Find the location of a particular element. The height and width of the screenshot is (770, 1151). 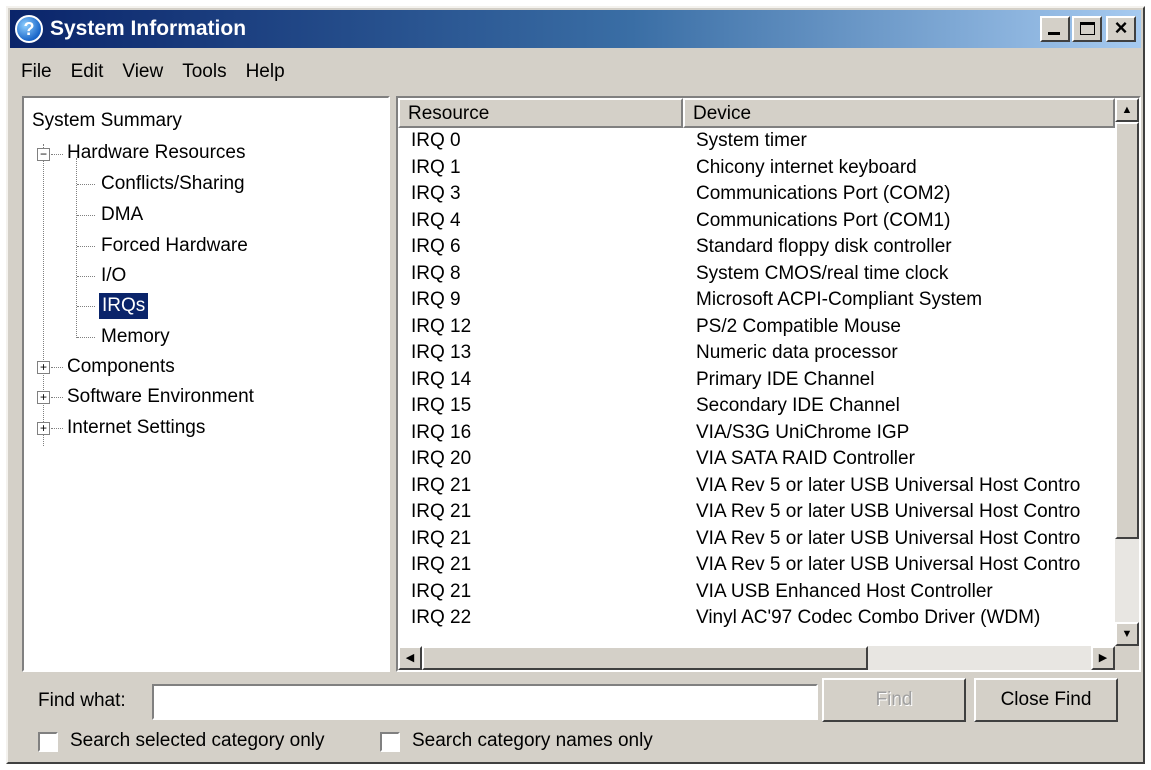

vertical-scrollbar: ▲ ▼ is located at coordinates (1127, 372).